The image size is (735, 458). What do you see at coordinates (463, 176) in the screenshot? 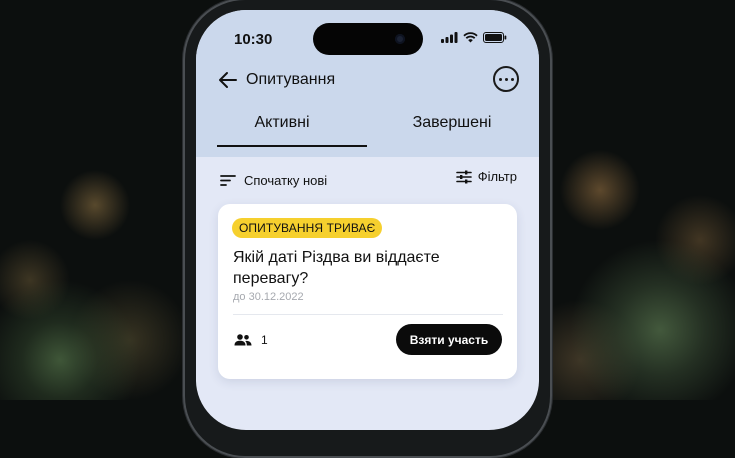
I see `filter-icon` at bounding box center [463, 176].